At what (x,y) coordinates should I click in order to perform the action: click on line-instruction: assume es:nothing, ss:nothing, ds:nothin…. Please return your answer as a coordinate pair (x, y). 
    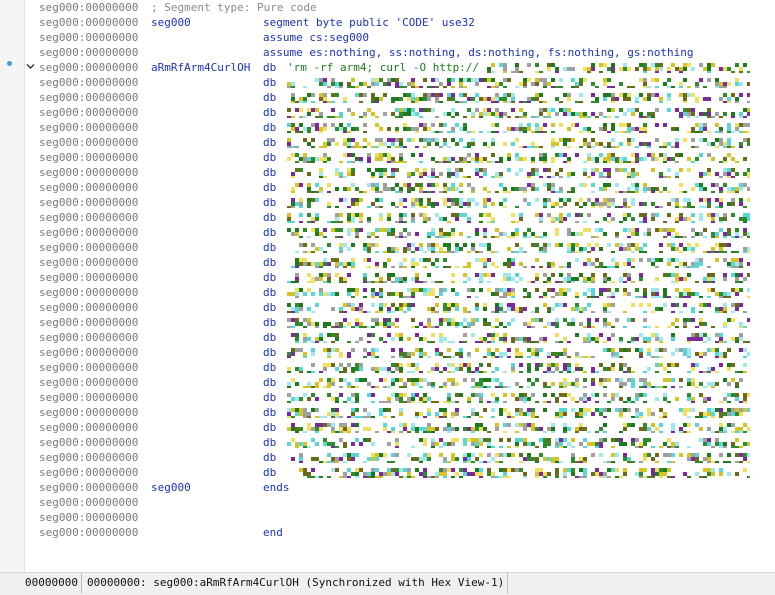
    Looking at the image, I should click on (478, 52).